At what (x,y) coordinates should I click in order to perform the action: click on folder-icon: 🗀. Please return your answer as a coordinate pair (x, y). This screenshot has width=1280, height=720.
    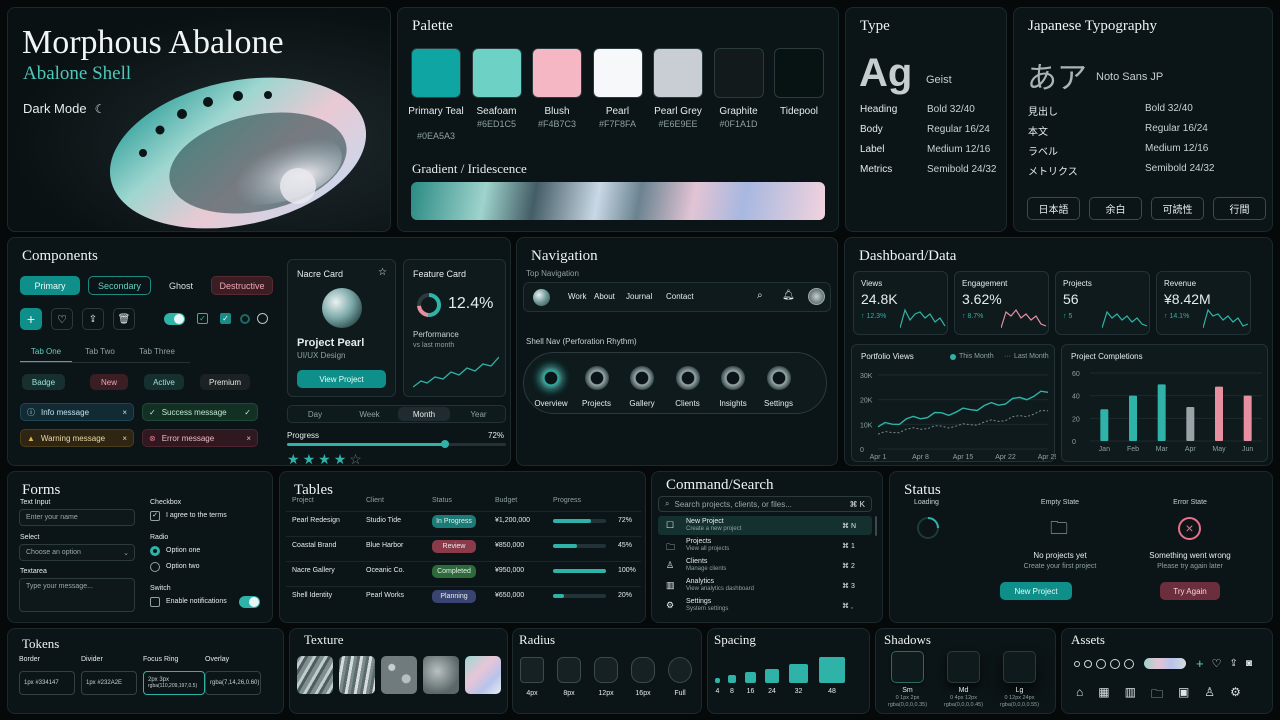
    Looking at the image, I should click on (1157, 695).